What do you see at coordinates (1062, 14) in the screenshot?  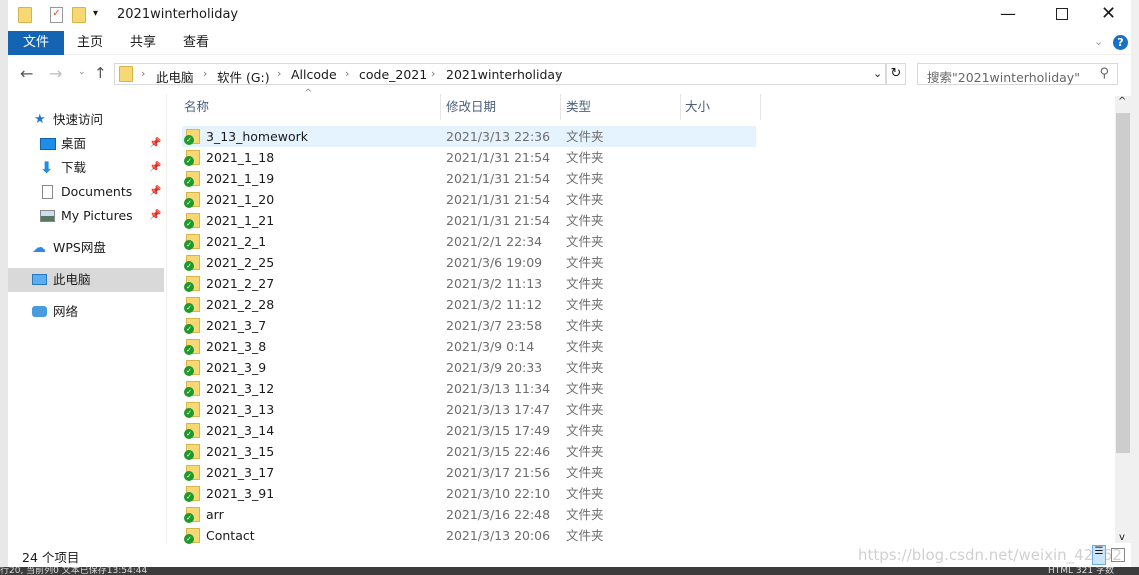 I see `maximize-button` at bounding box center [1062, 14].